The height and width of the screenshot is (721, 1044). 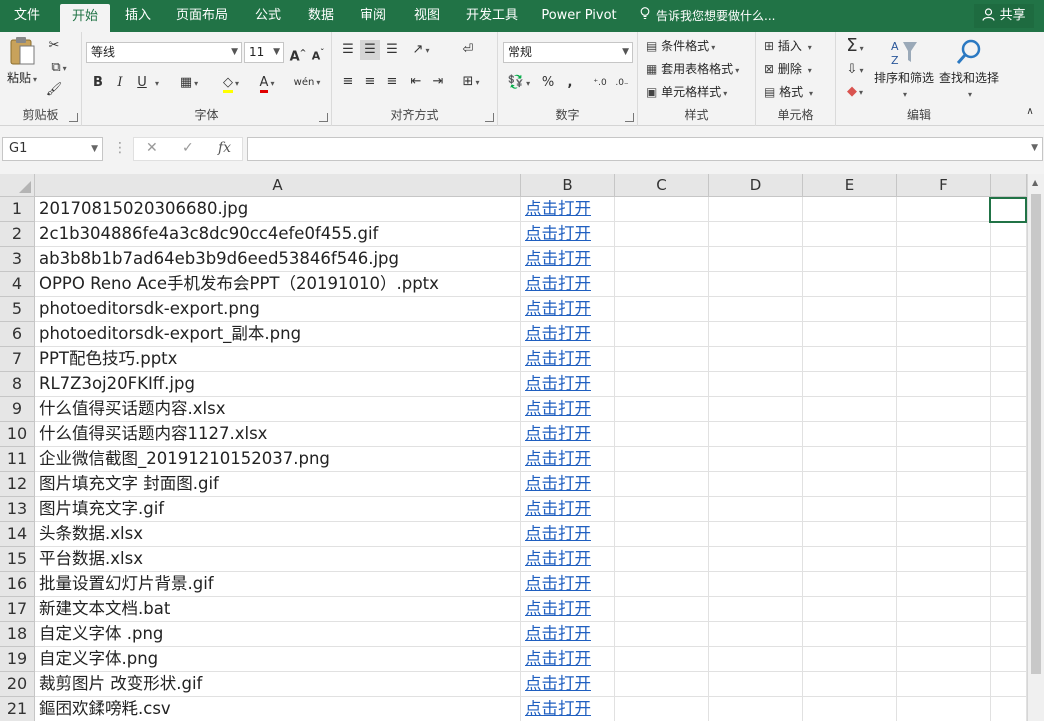 What do you see at coordinates (17, 309) in the screenshot?
I see `row-header: 5` at bounding box center [17, 309].